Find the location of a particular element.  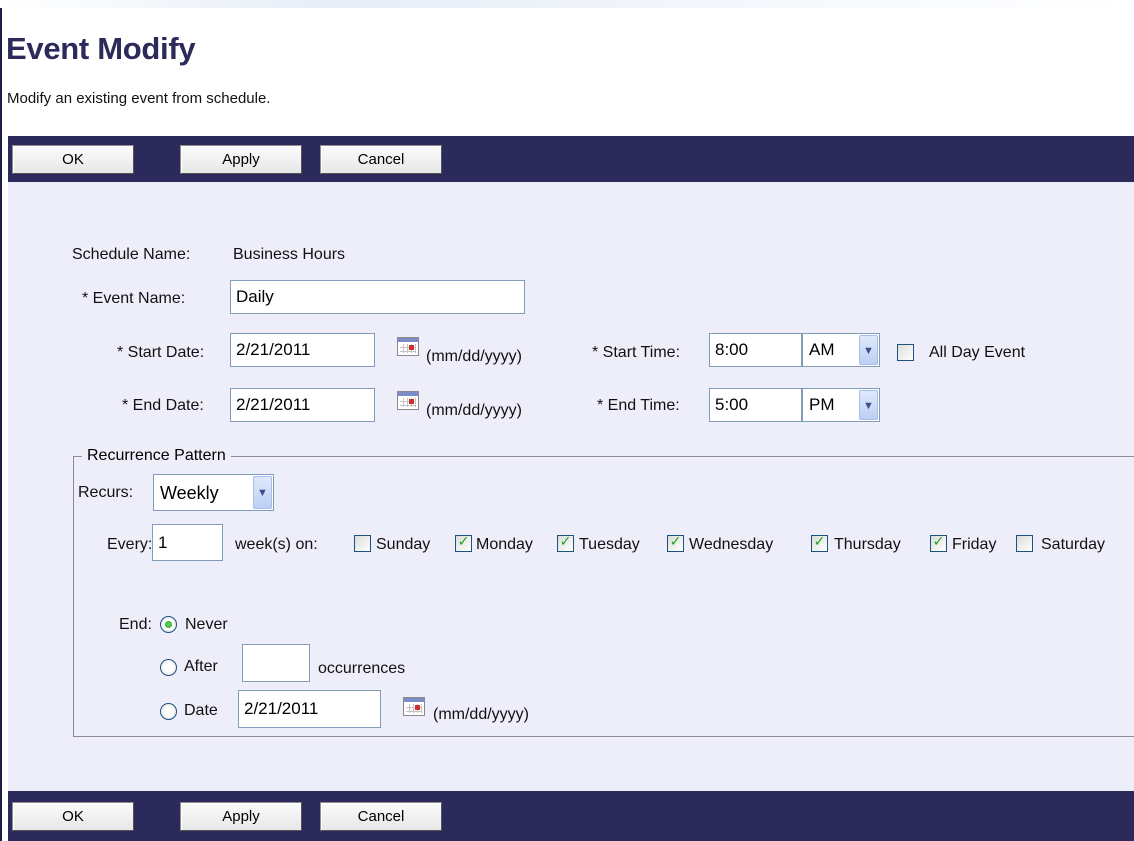

apply-button: Apply is located at coordinates (241, 159).